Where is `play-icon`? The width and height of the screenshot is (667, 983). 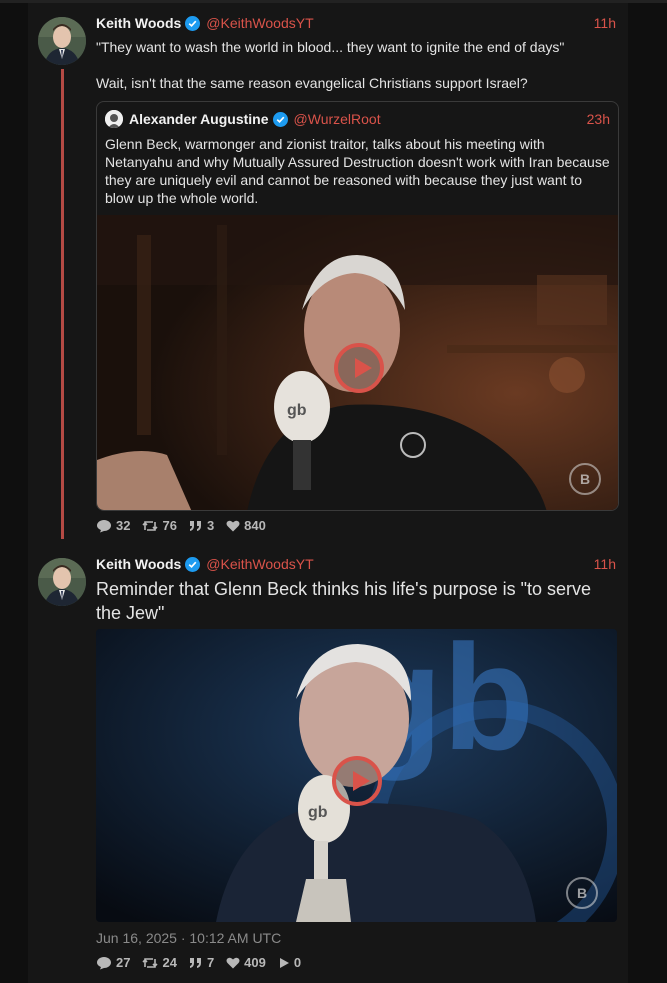
play-icon is located at coordinates (284, 963).